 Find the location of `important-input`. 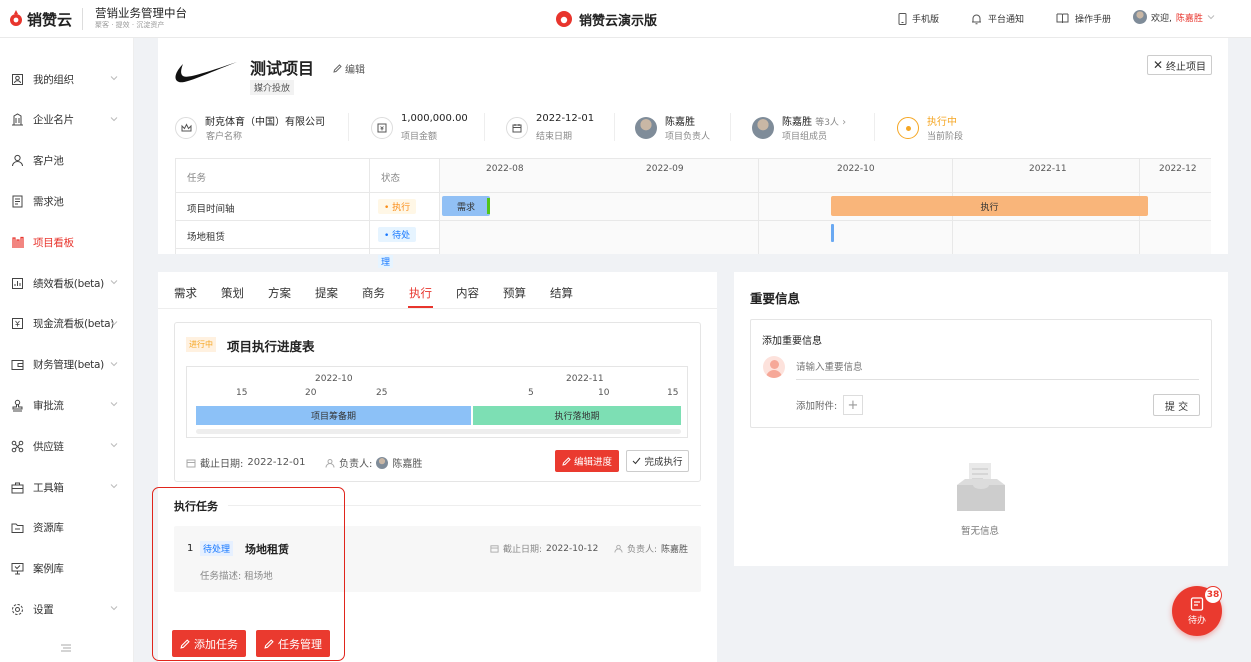

important-input is located at coordinates (997, 368).